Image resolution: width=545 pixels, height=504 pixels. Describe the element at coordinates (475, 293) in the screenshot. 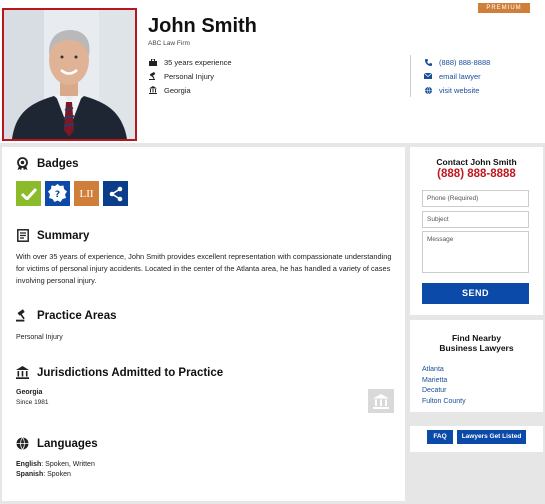

I see `send-button: SEND` at that location.